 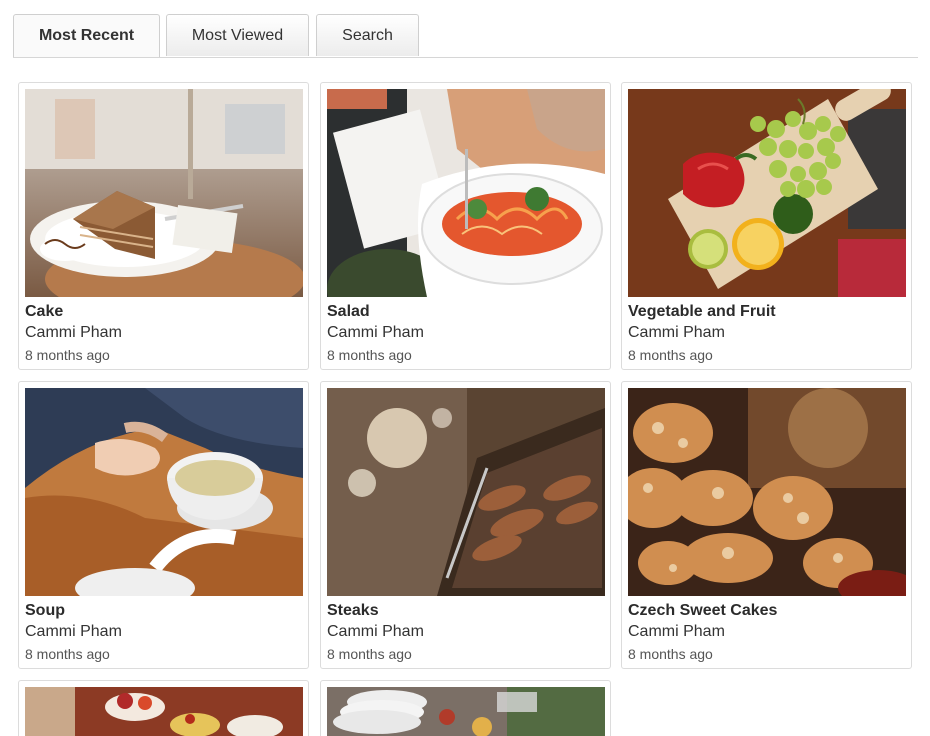 What do you see at coordinates (767, 193) in the screenshot?
I see `vegetable-fruit-photo` at bounding box center [767, 193].